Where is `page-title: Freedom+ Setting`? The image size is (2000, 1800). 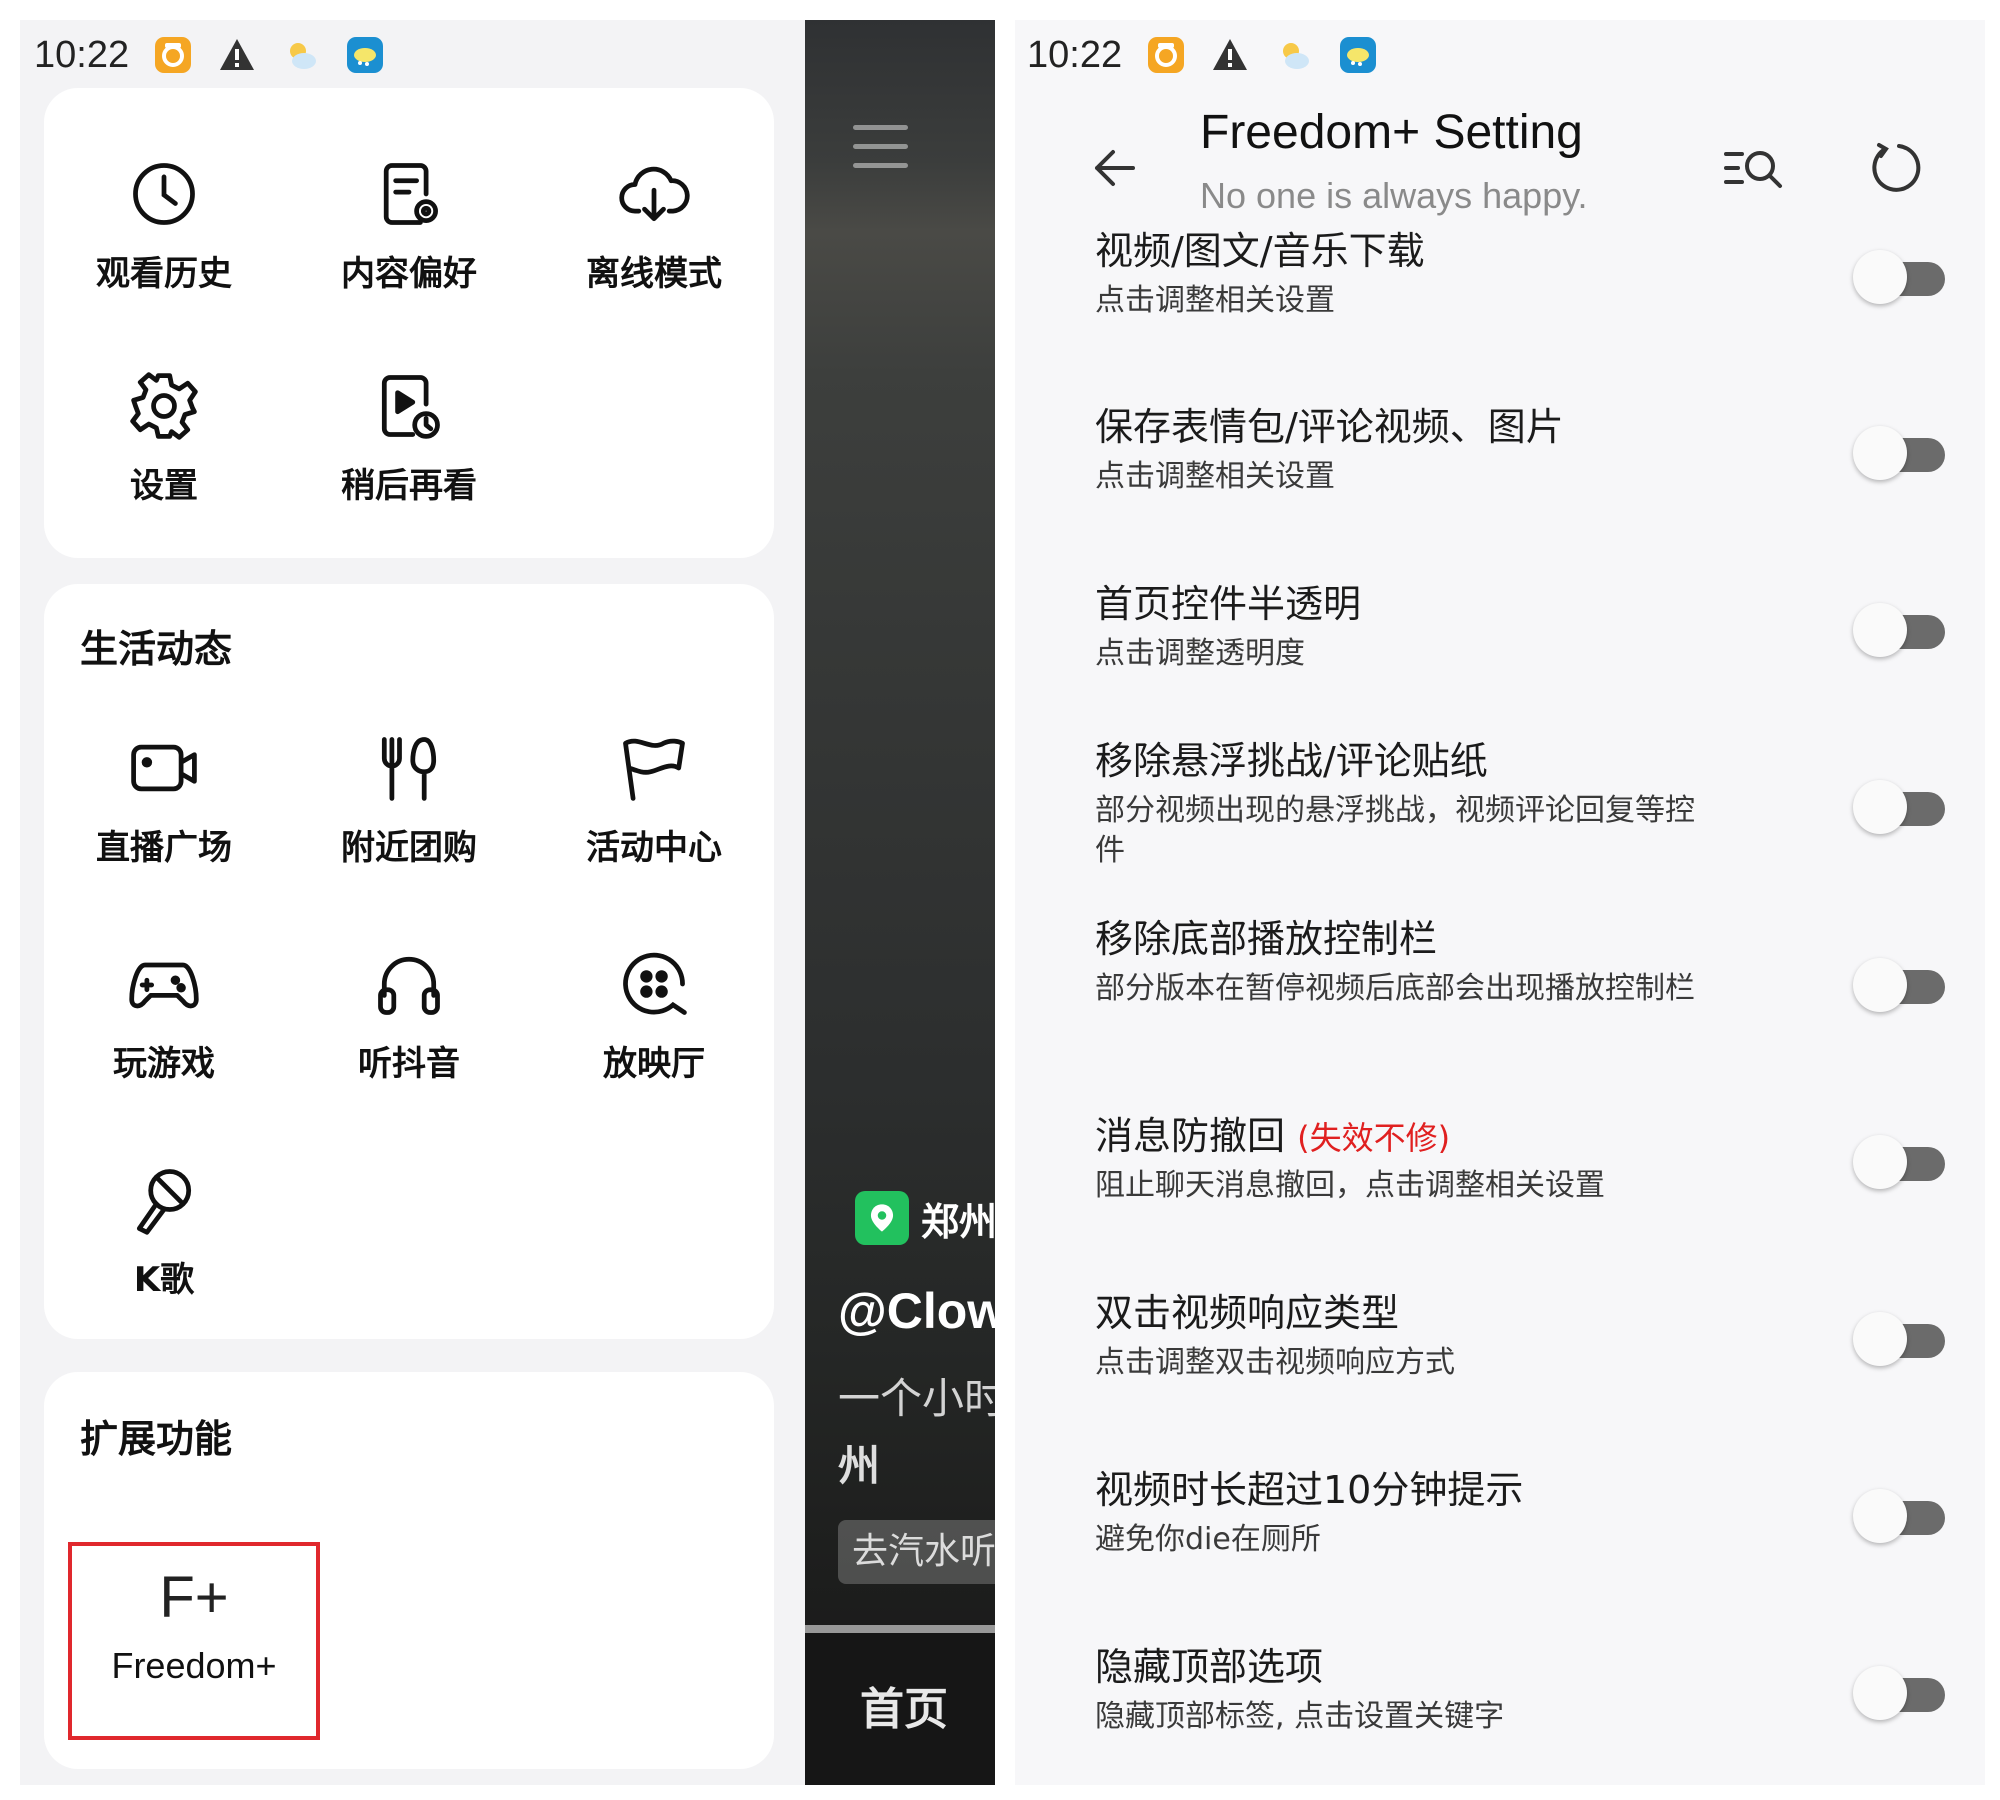
page-title: Freedom+ Setting is located at coordinates (1391, 132).